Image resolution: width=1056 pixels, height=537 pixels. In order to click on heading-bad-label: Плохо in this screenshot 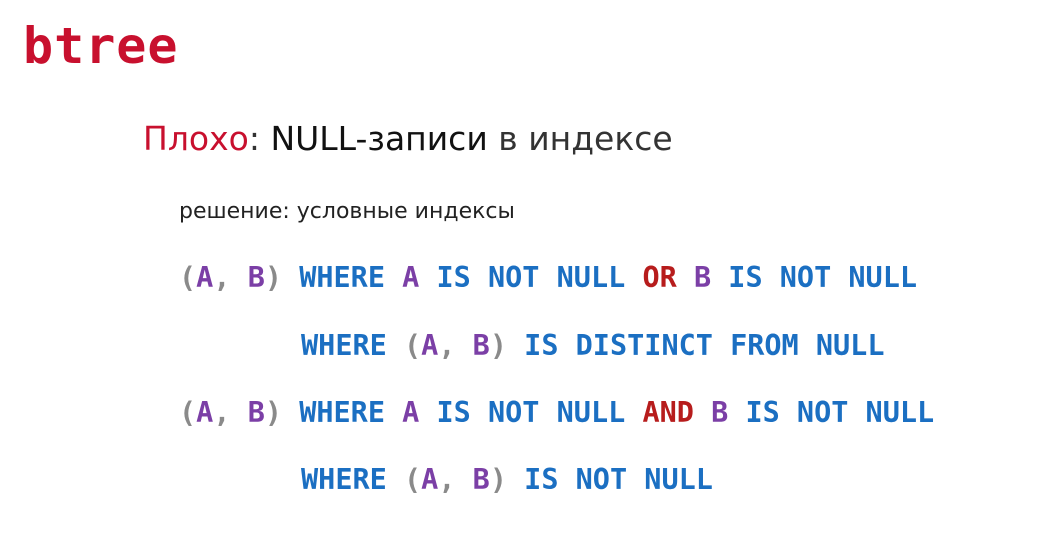, I will do `click(196, 138)`.